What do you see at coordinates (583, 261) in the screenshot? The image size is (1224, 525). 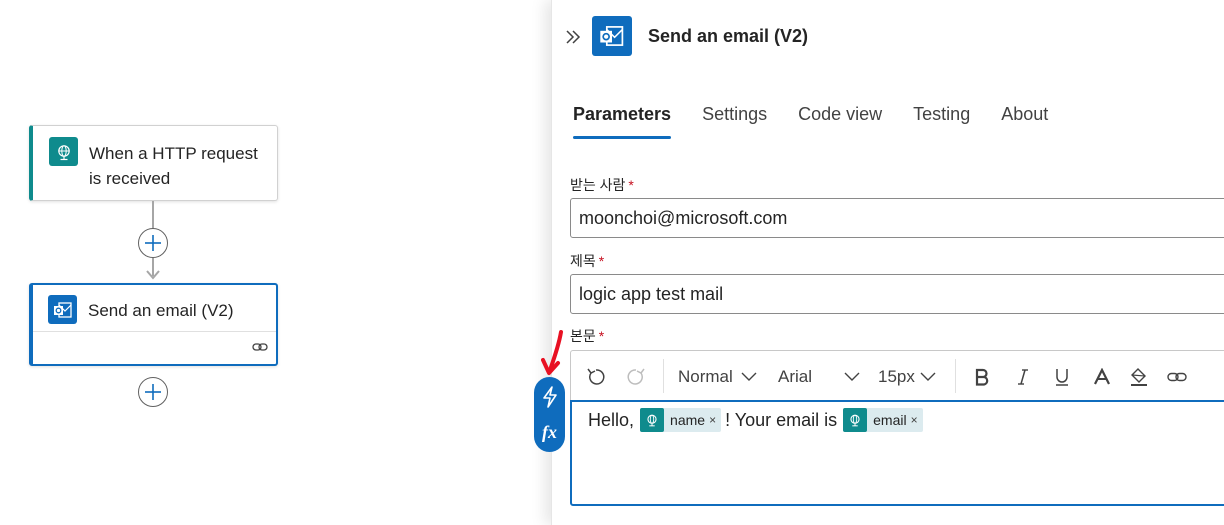 I see `subject-label-text: 제목` at bounding box center [583, 261].